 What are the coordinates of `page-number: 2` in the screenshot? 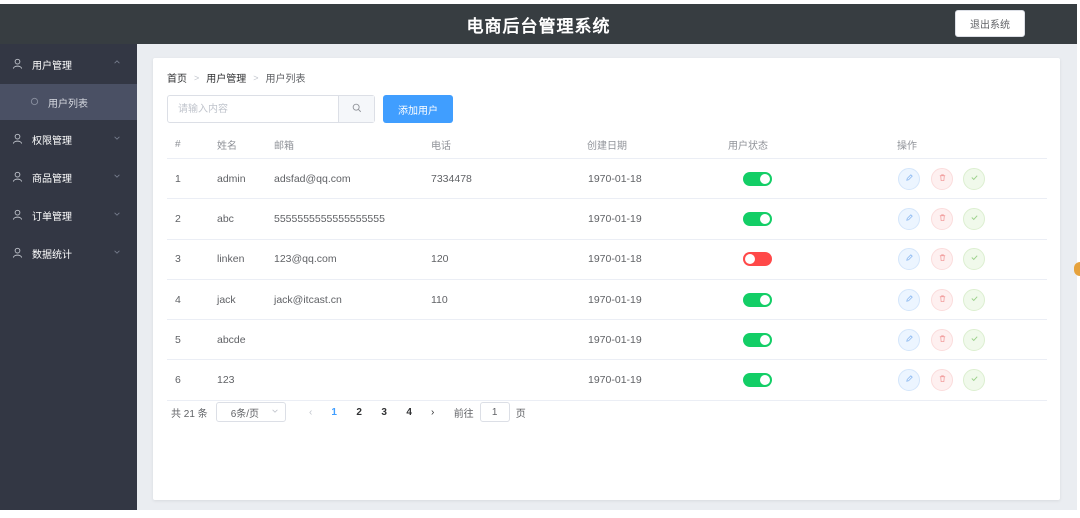 It's located at (359, 412).